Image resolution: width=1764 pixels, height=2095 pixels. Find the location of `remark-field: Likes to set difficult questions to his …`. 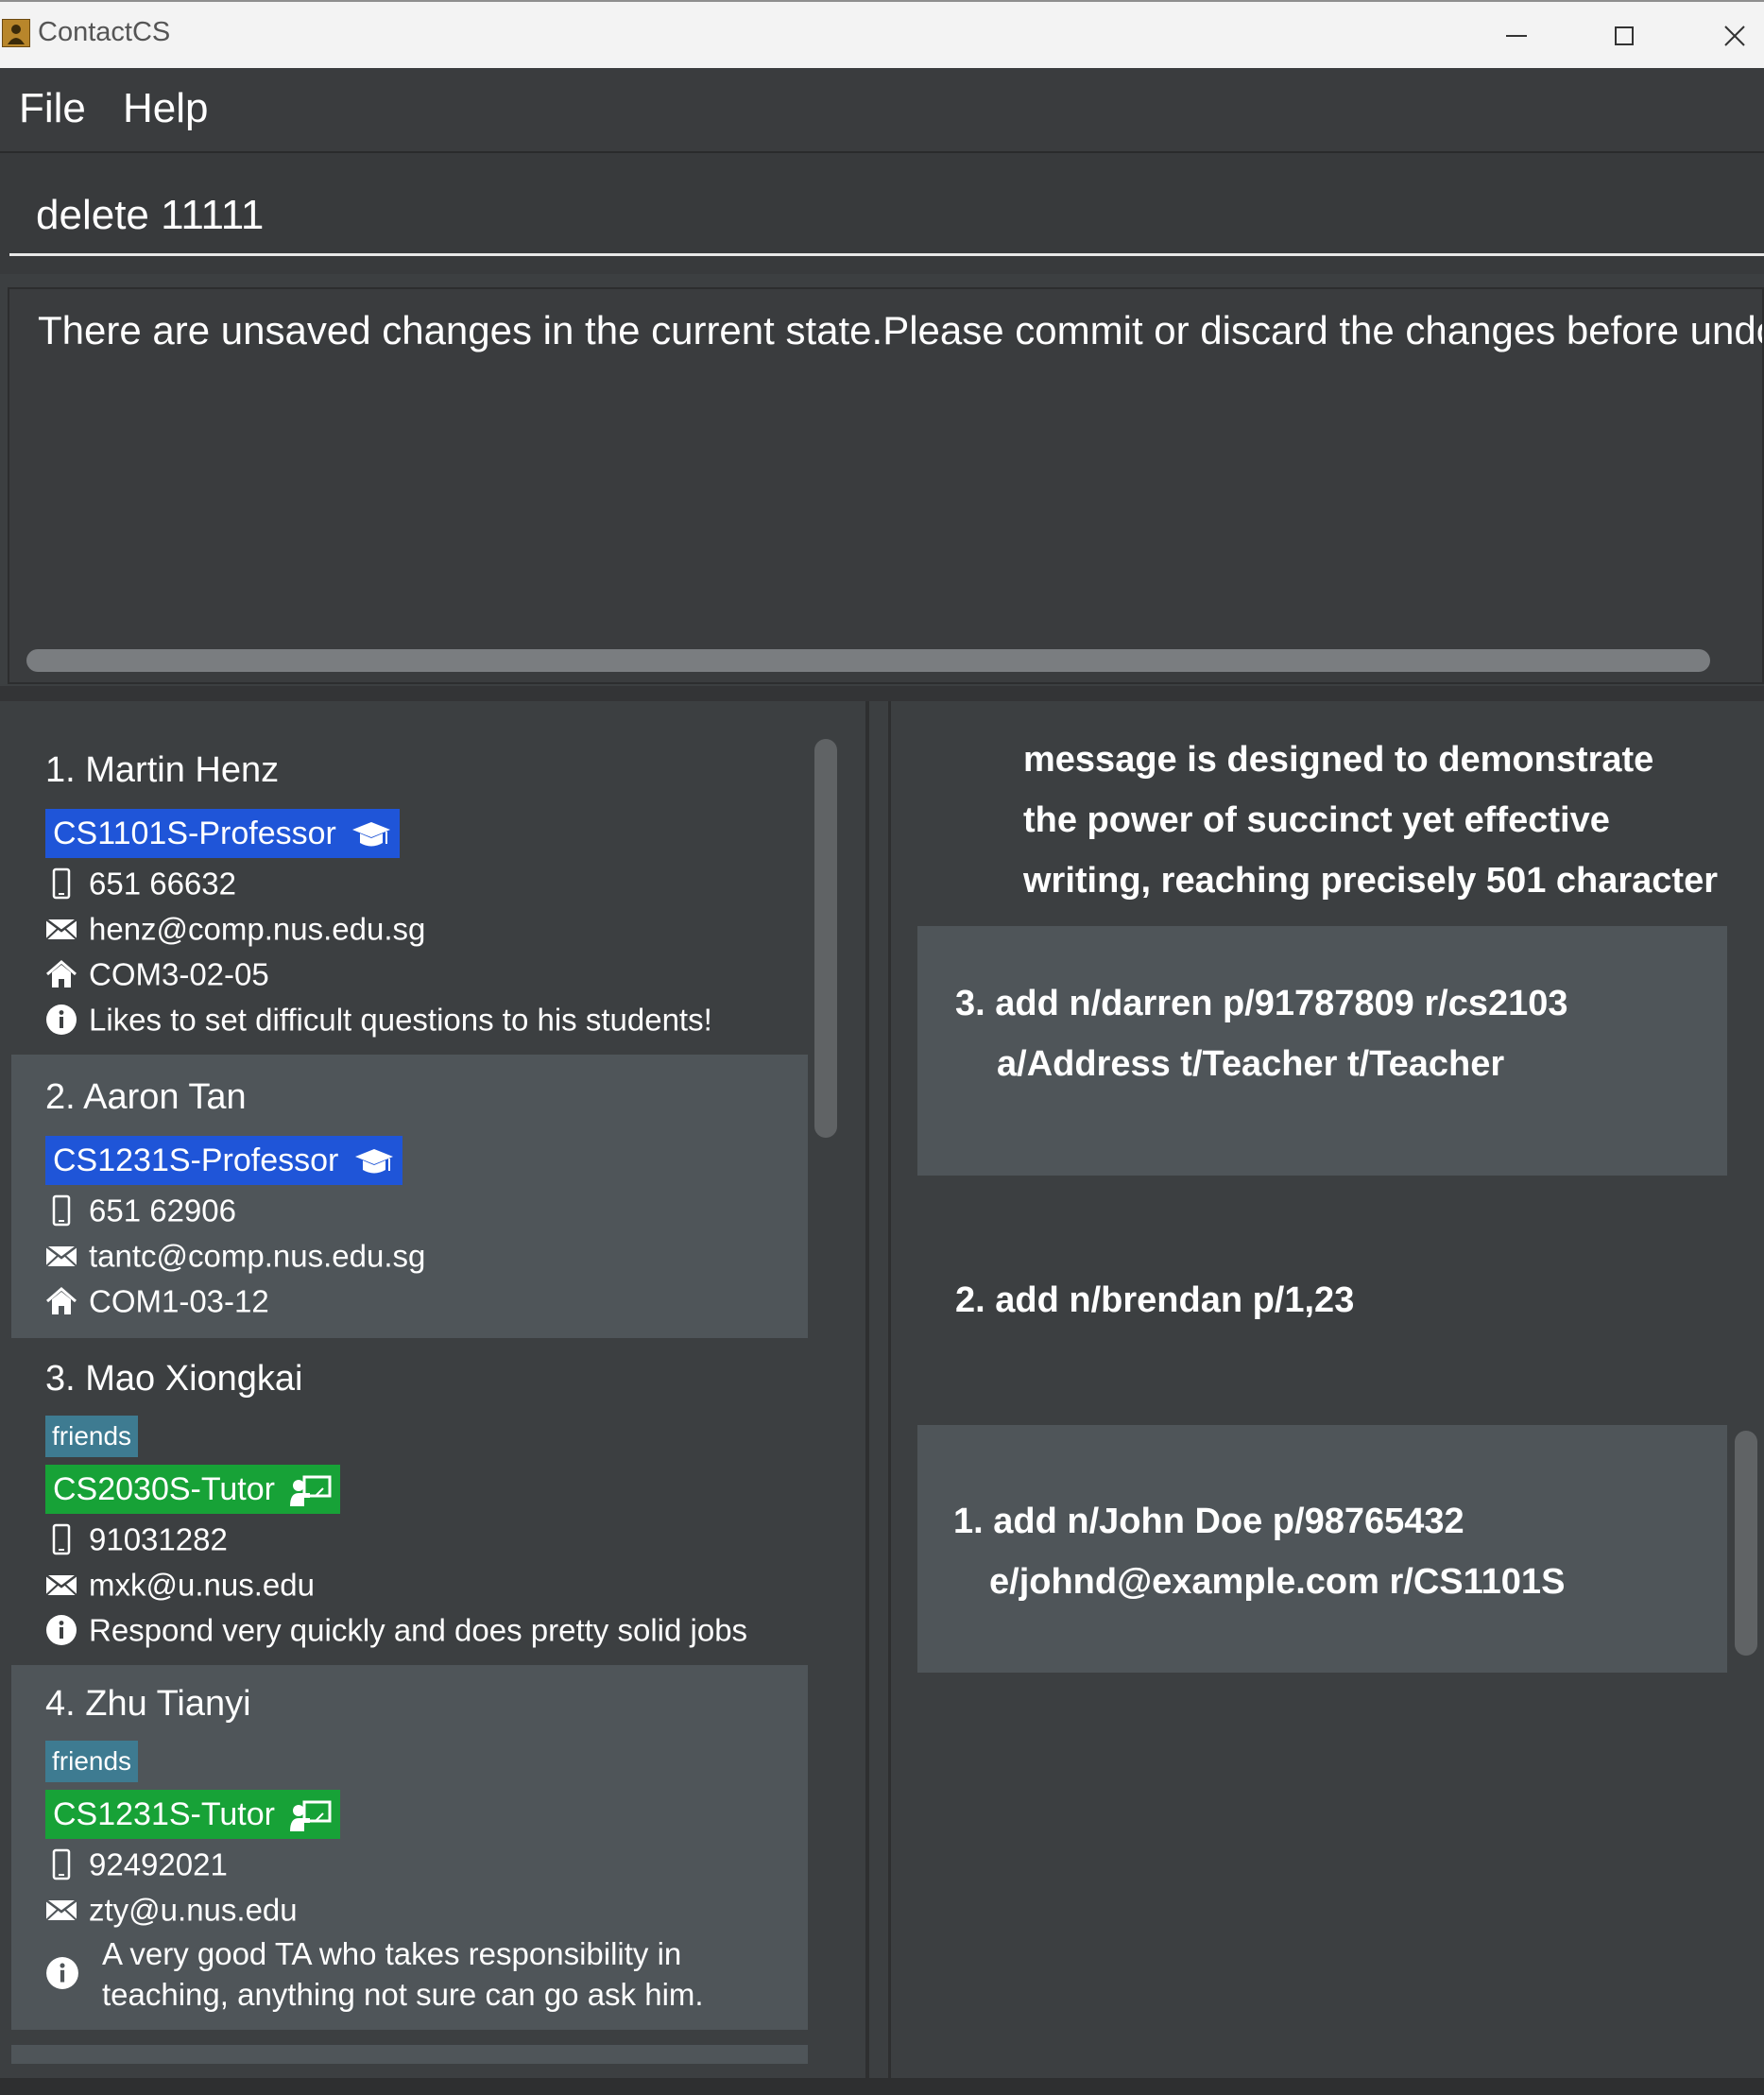

remark-field: Likes to set difficult questions to his … is located at coordinates (378, 1021).